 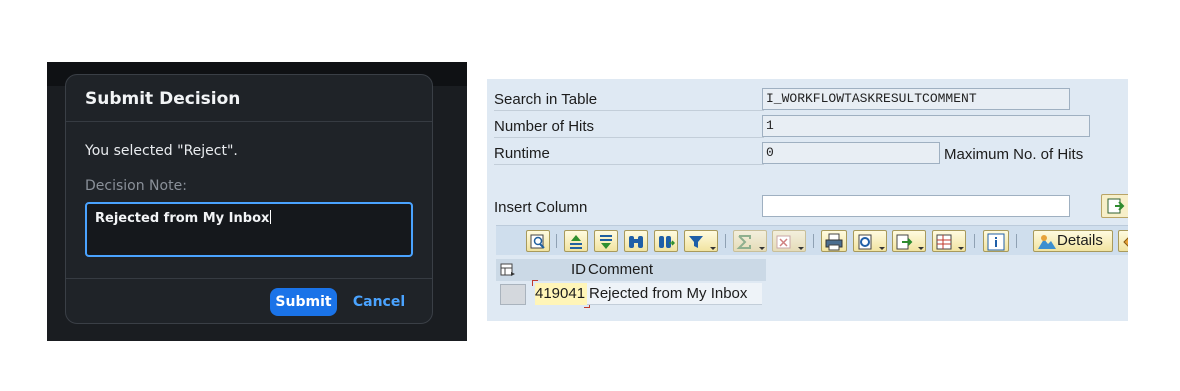 What do you see at coordinates (916, 99) in the screenshot?
I see `search-table-field: I_WORKFLOWTASKRESULTCOMMENT` at bounding box center [916, 99].